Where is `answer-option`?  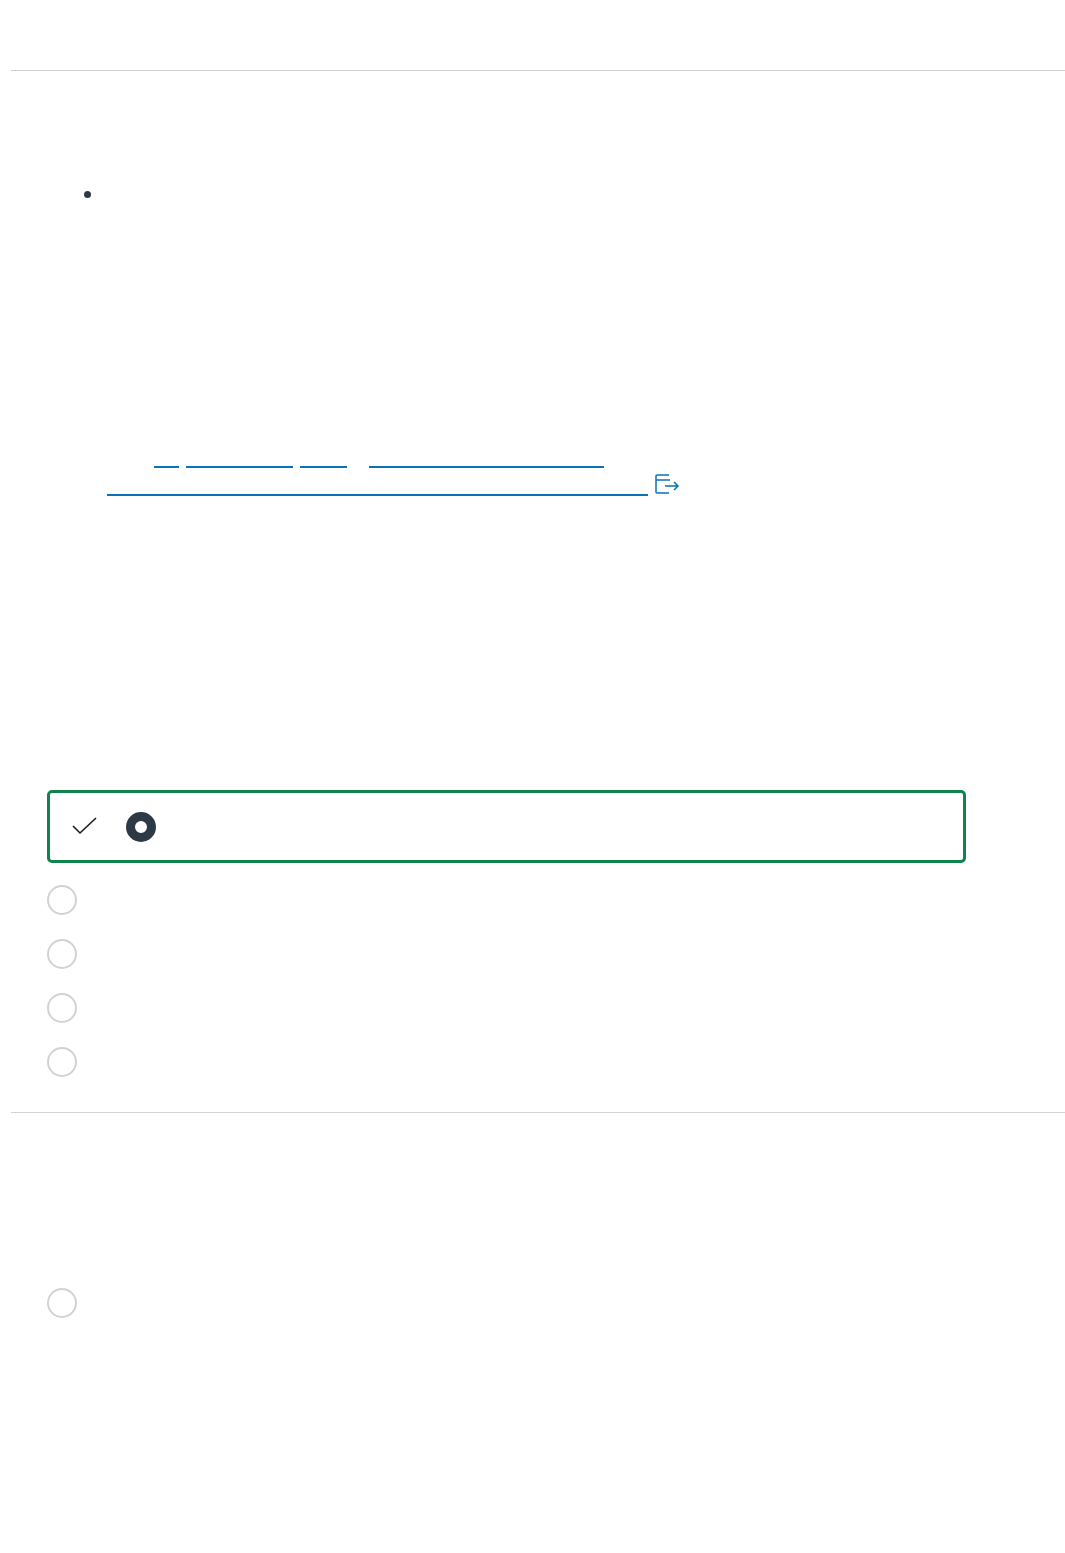
answer-option is located at coordinates (506, 826).